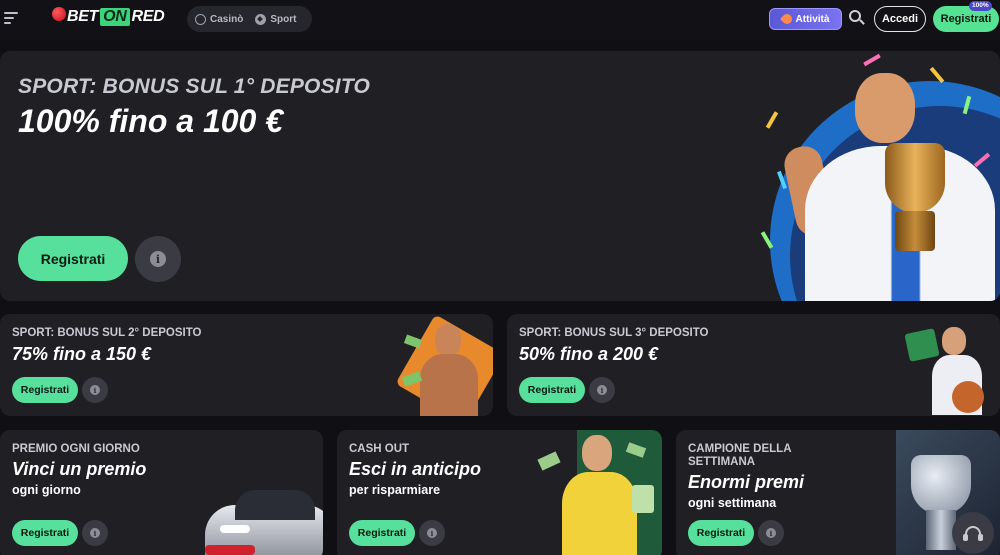 This screenshot has height=555, width=1000. What do you see at coordinates (444, 365) in the screenshot?
I see `fighter-image` at bounding box center [444, 365].